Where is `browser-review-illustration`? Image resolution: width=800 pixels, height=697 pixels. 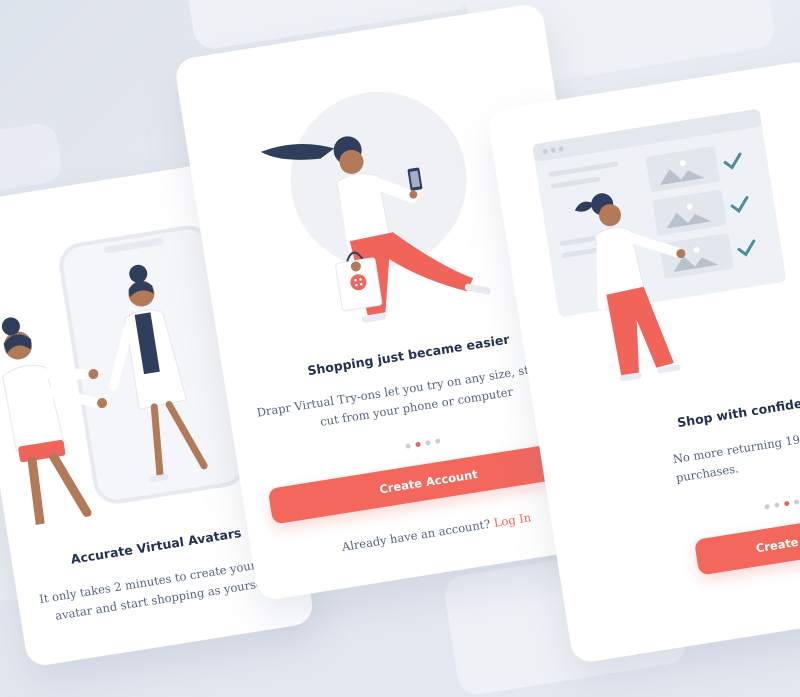 browser-review-illustration is located at coordinates (659, 245).